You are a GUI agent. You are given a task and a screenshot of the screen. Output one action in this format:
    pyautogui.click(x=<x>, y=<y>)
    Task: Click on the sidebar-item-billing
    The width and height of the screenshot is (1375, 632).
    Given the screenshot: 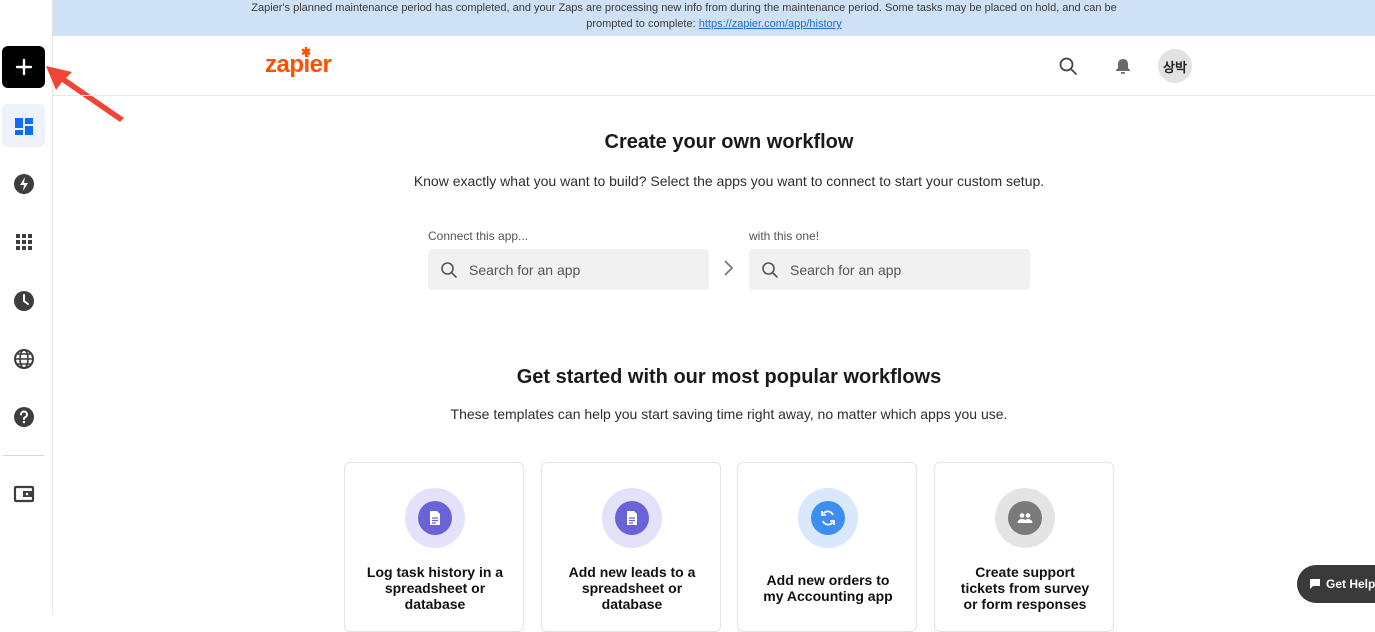 What is the action you would take?
    pyautogui.click(x=23, y=493)
    